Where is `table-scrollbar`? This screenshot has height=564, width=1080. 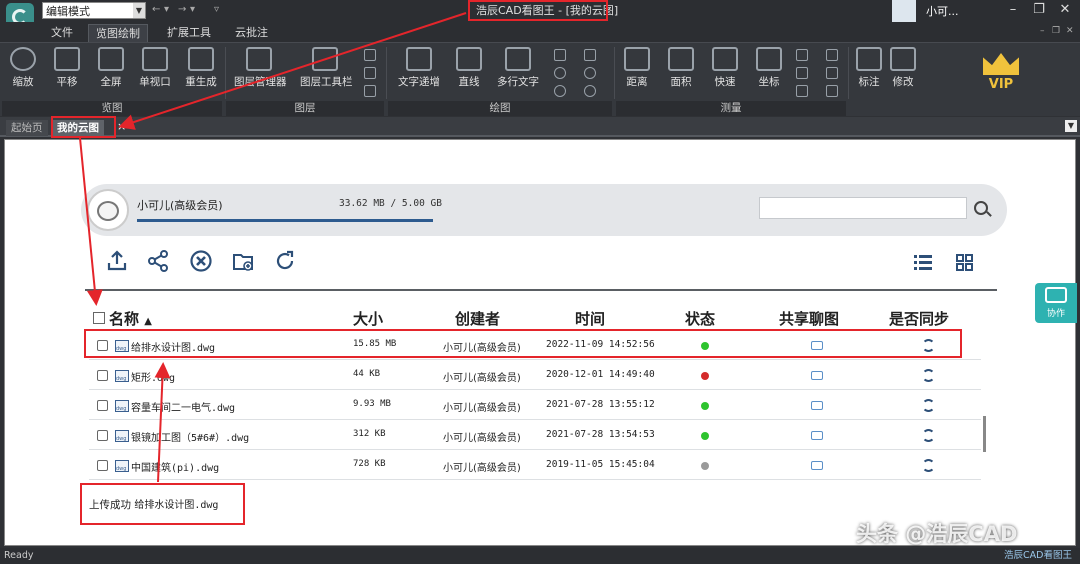 table-scrollbar is located at coordinates (984, 434).